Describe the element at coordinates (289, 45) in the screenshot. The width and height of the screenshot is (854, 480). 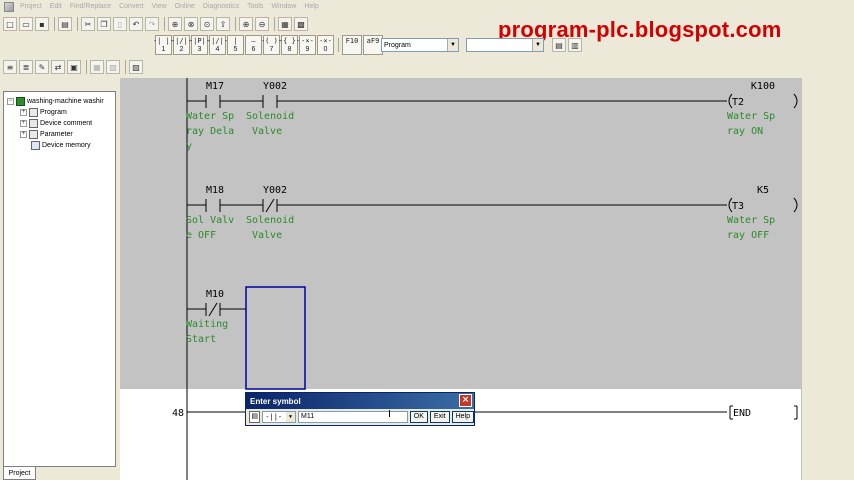
I see `application-instruction-key: -{ }- 8` at that location.